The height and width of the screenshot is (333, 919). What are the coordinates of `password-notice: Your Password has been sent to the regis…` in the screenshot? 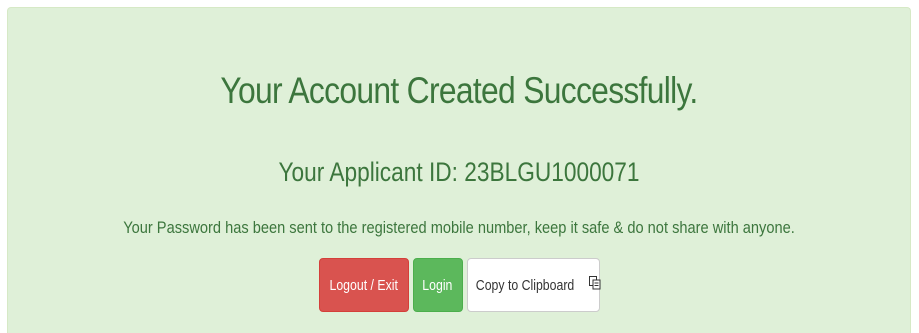 It's located at (459, 227).